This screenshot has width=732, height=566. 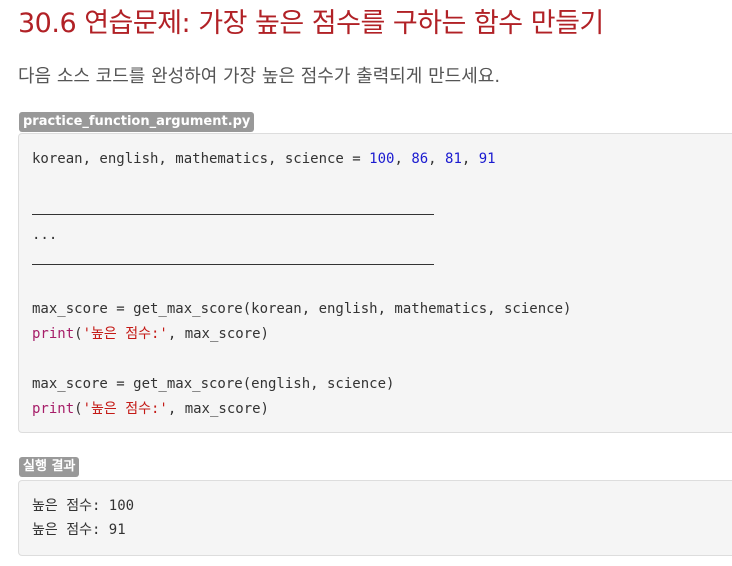 What do you see at coordinates (420, 159) in the screenshot?
I see `code-number: 86` at bounding box center [420, 159].